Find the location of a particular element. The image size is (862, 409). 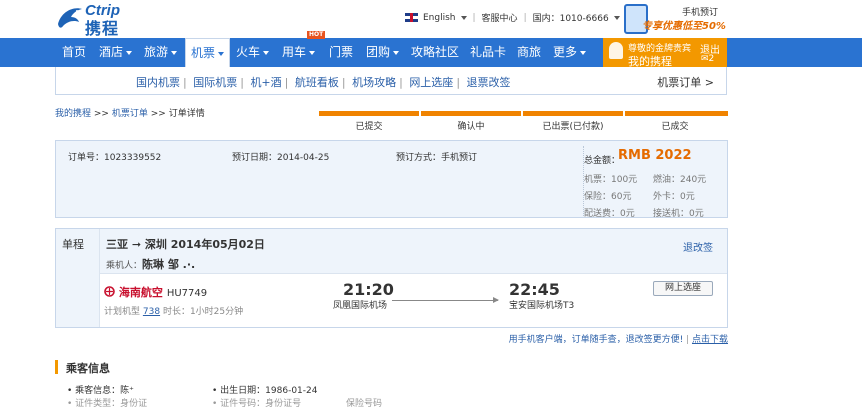

plane-model-link: 738 is located at coordinates (151, 312).